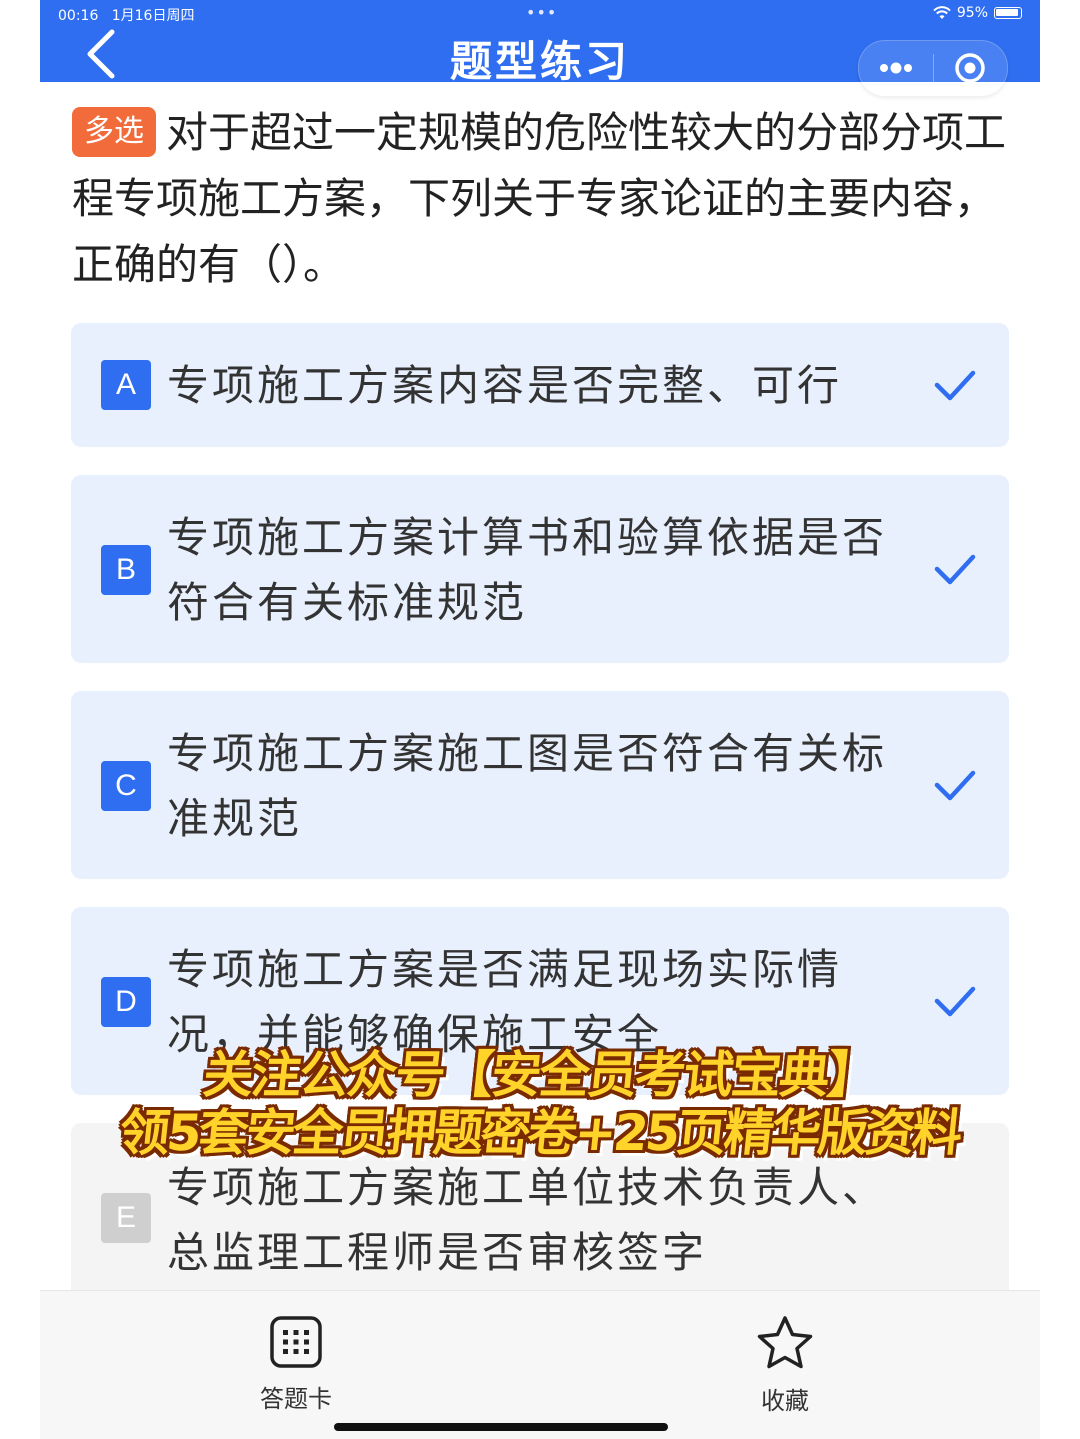 The image size is (1080, 1439). What do you see at coordinates (542, 12) in the screenshot?
I see `status-dots: •••` at bounding box center [542, 12].